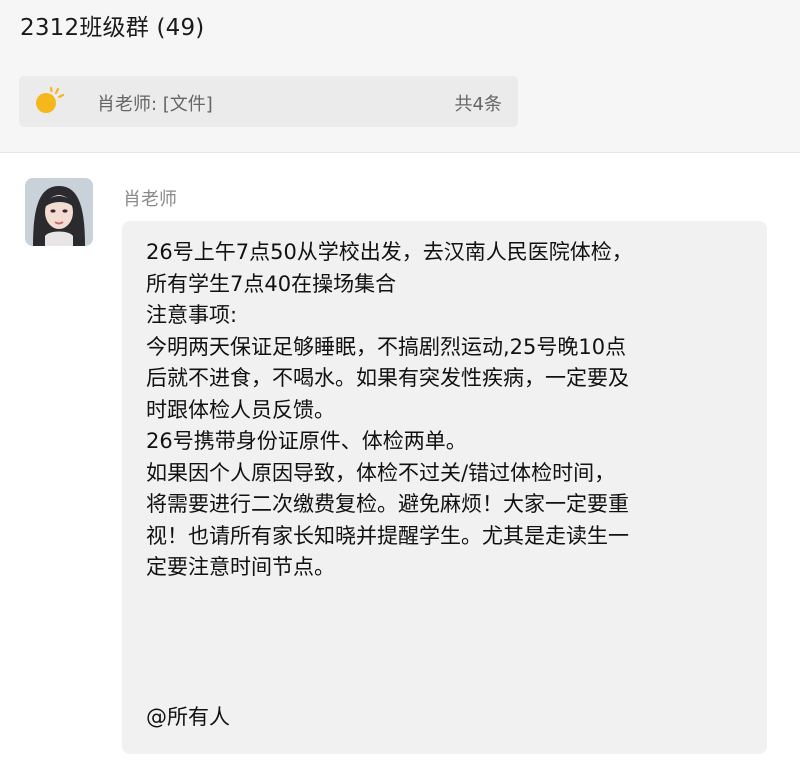 Image resolution: width=800 pixels, height=770 pixels. I want to click on message-line: 定要注意时间节点。, so click(240, 567).